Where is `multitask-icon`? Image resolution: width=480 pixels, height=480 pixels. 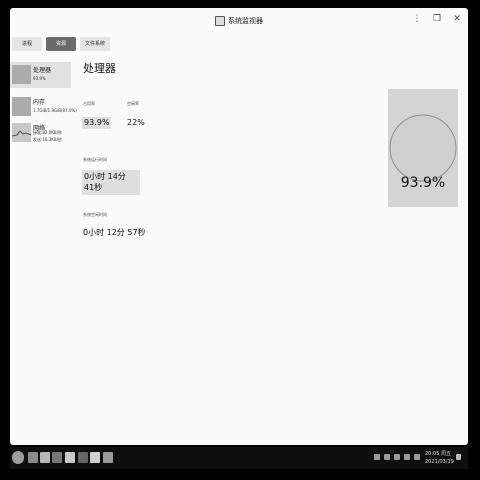
multitask-icon is located at coordinates (33, 457).